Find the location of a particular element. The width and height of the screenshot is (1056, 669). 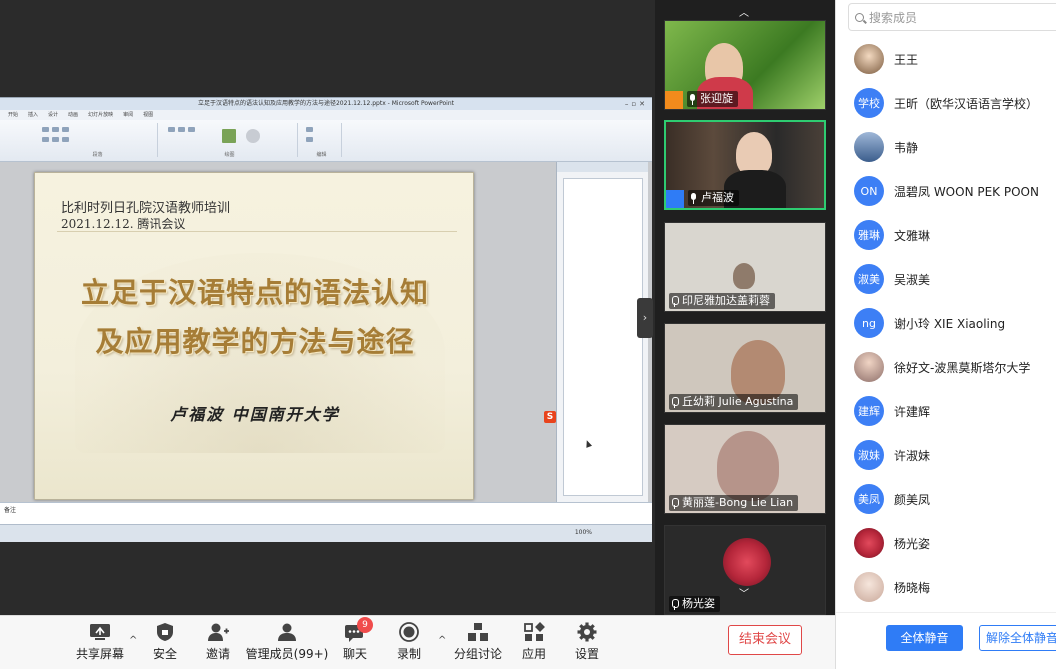

video-tile: 印尼雅加达盖莉蓉 is located at coordinates (745, 267).